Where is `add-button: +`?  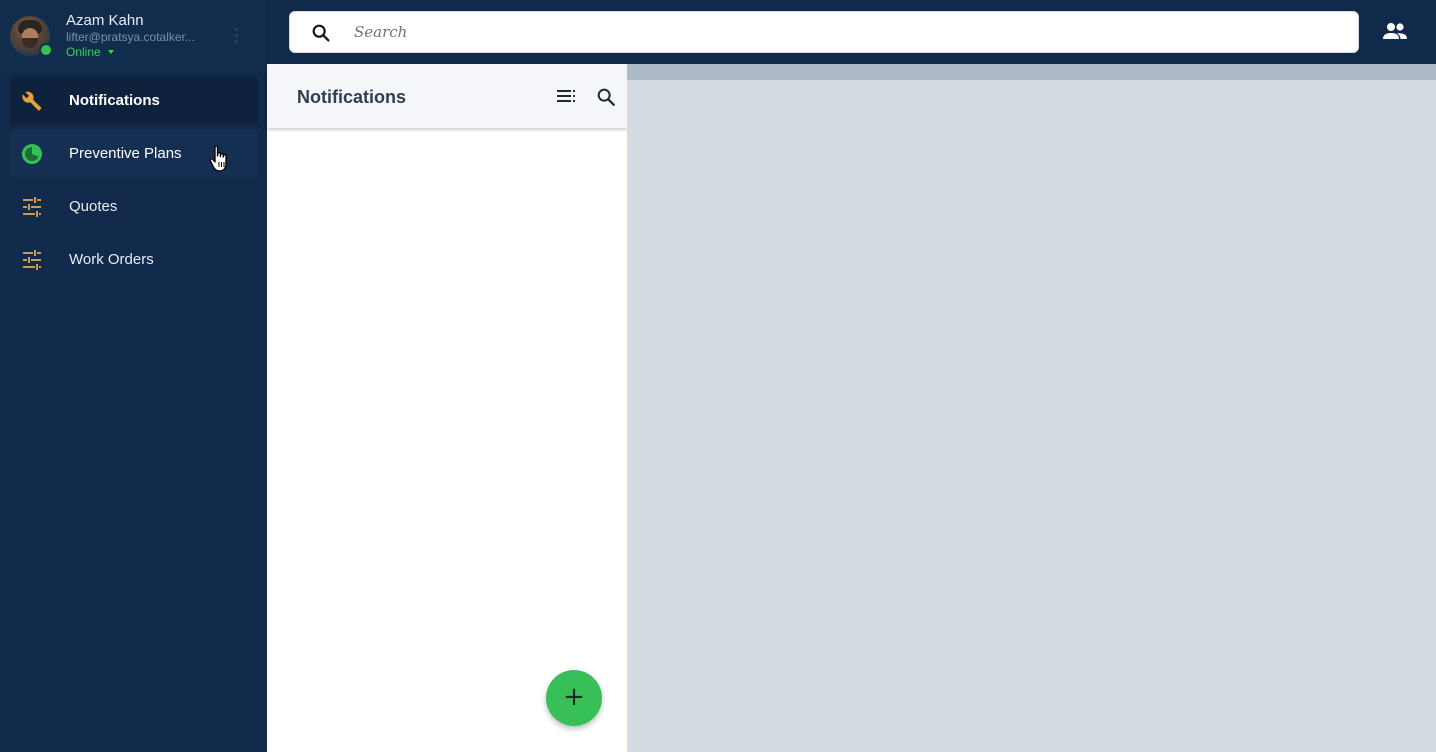
add-button: + is located at coordinates (574, 698).